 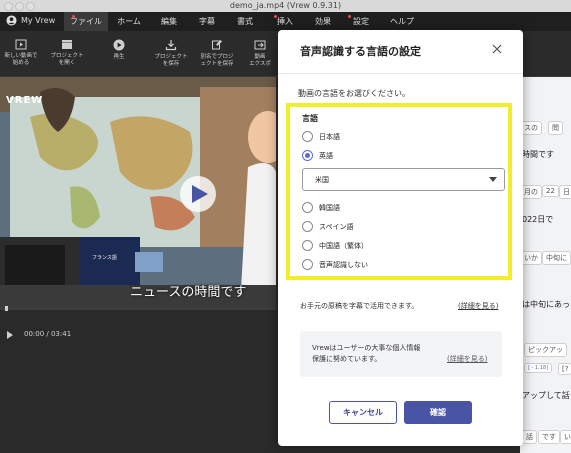 I want to click on clip-text: アップして話, so click(x=546, y=395).